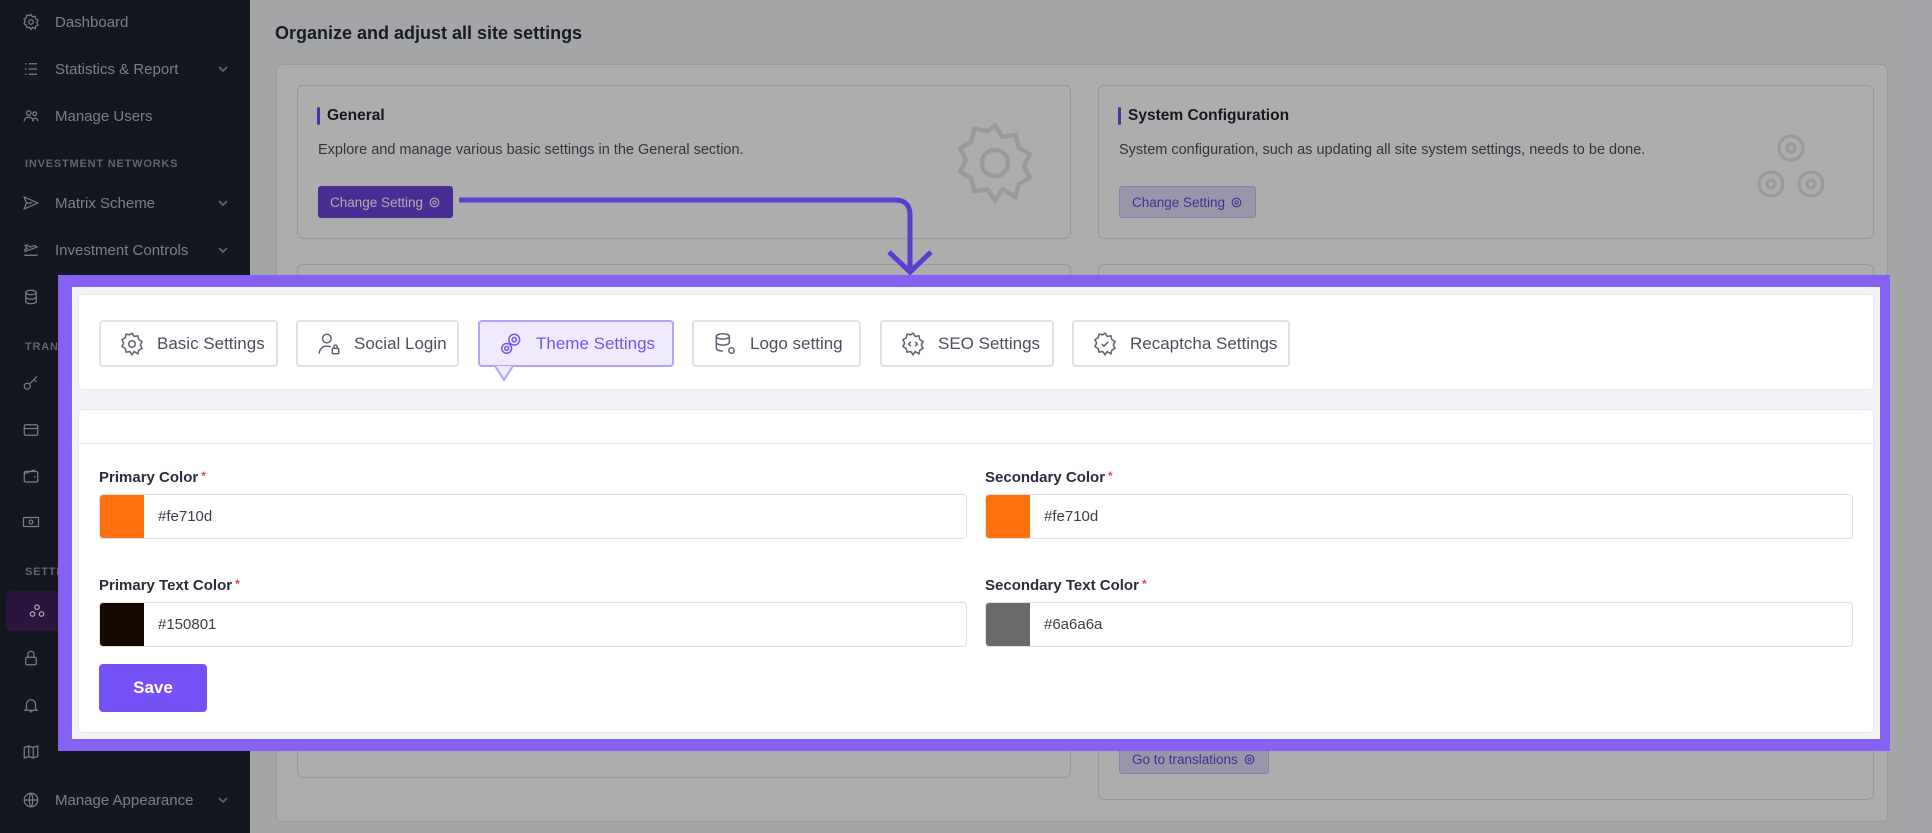  I want to click on secondary-color-field, so click(1419, 516).